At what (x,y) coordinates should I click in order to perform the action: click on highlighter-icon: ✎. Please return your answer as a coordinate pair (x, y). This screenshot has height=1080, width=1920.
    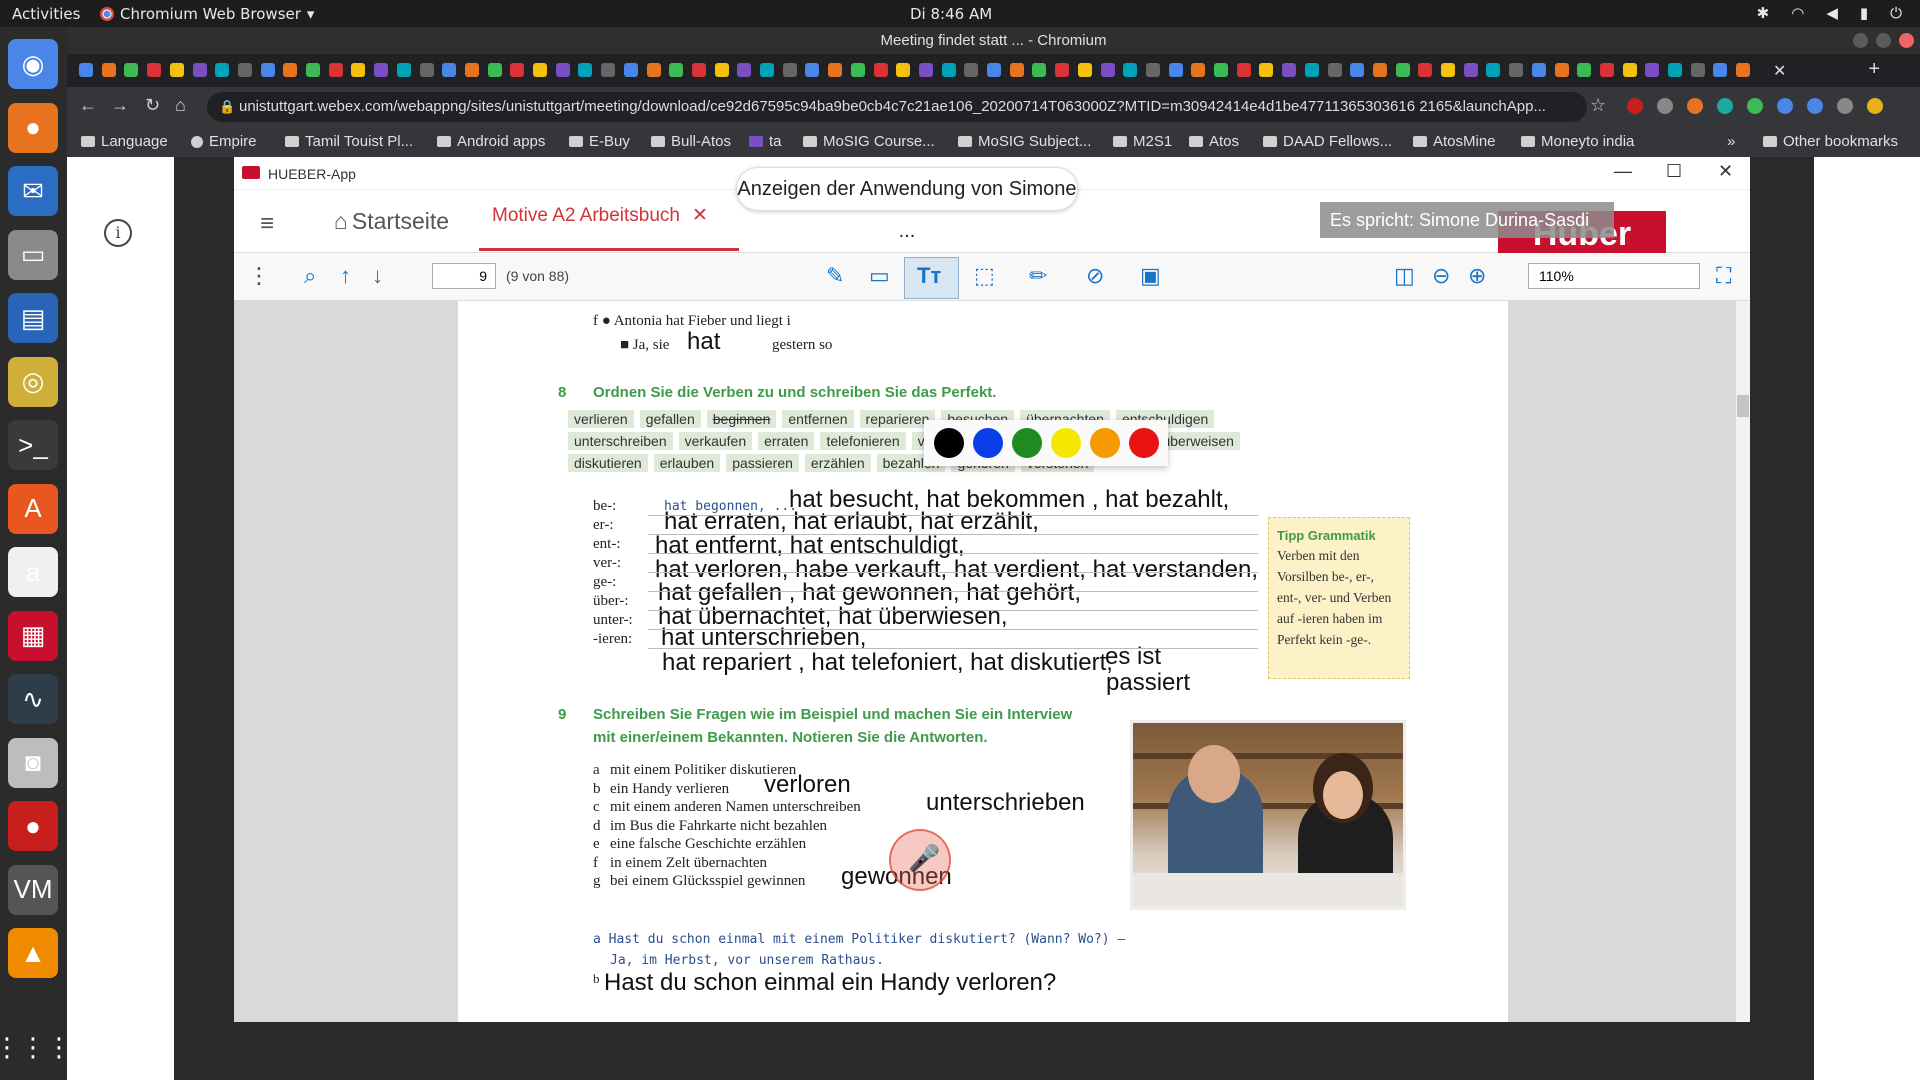
    Looking at the image, I should click on (835, 276).